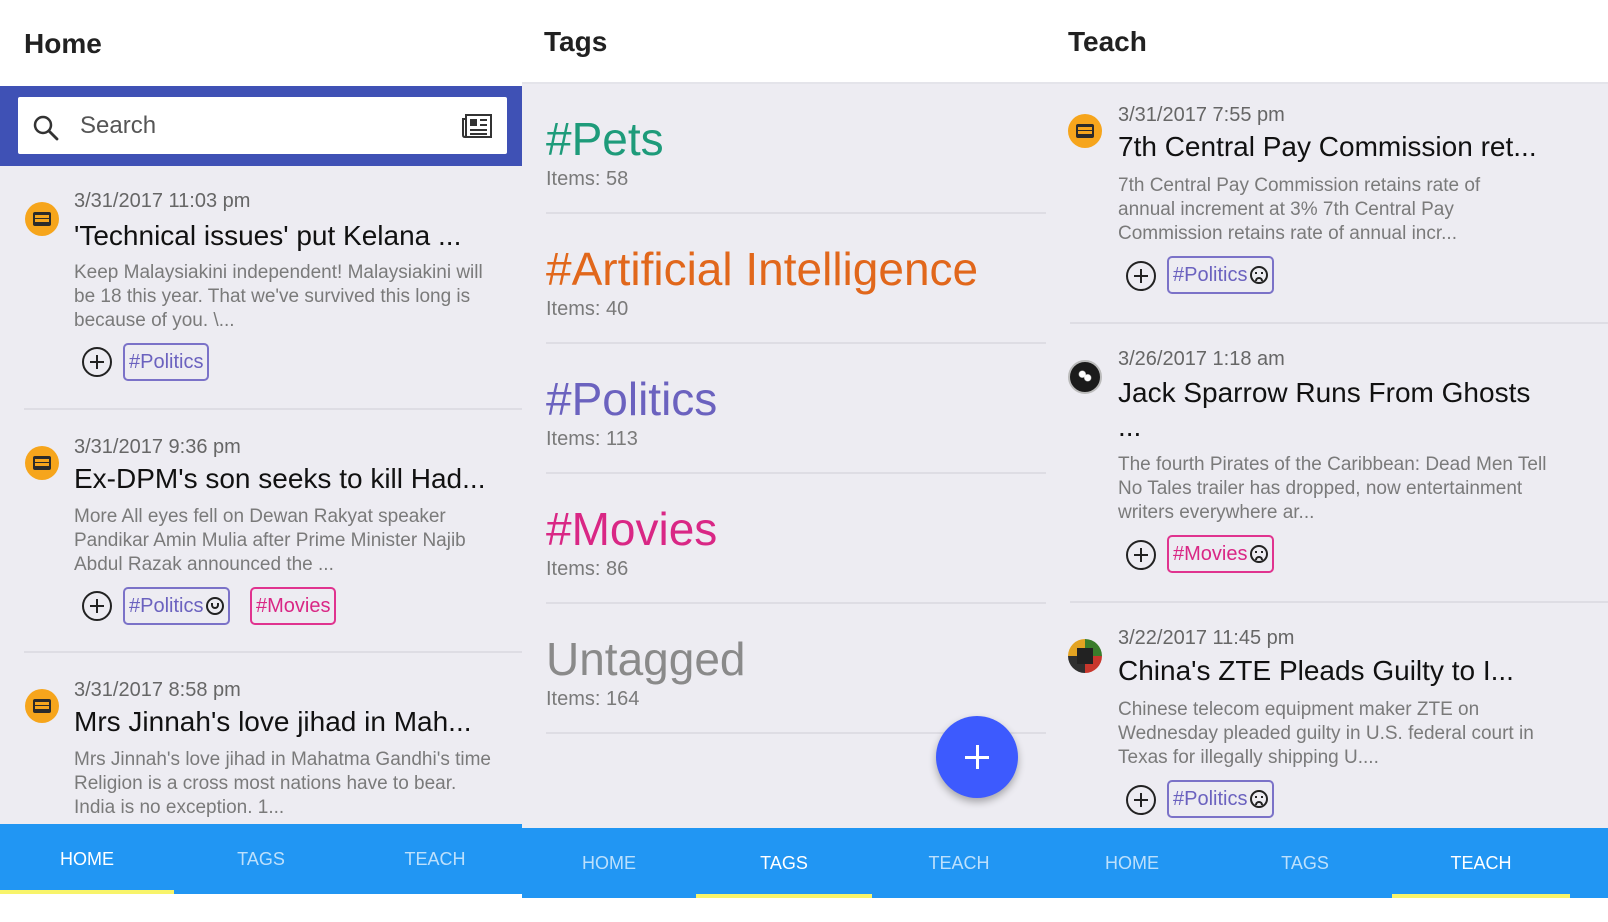 Image resolution: width=1608 pixels, height=922 pixels. Describe the element at coordinates (215, 606) in the screenshot. I see `happy-face-icon` at that location.